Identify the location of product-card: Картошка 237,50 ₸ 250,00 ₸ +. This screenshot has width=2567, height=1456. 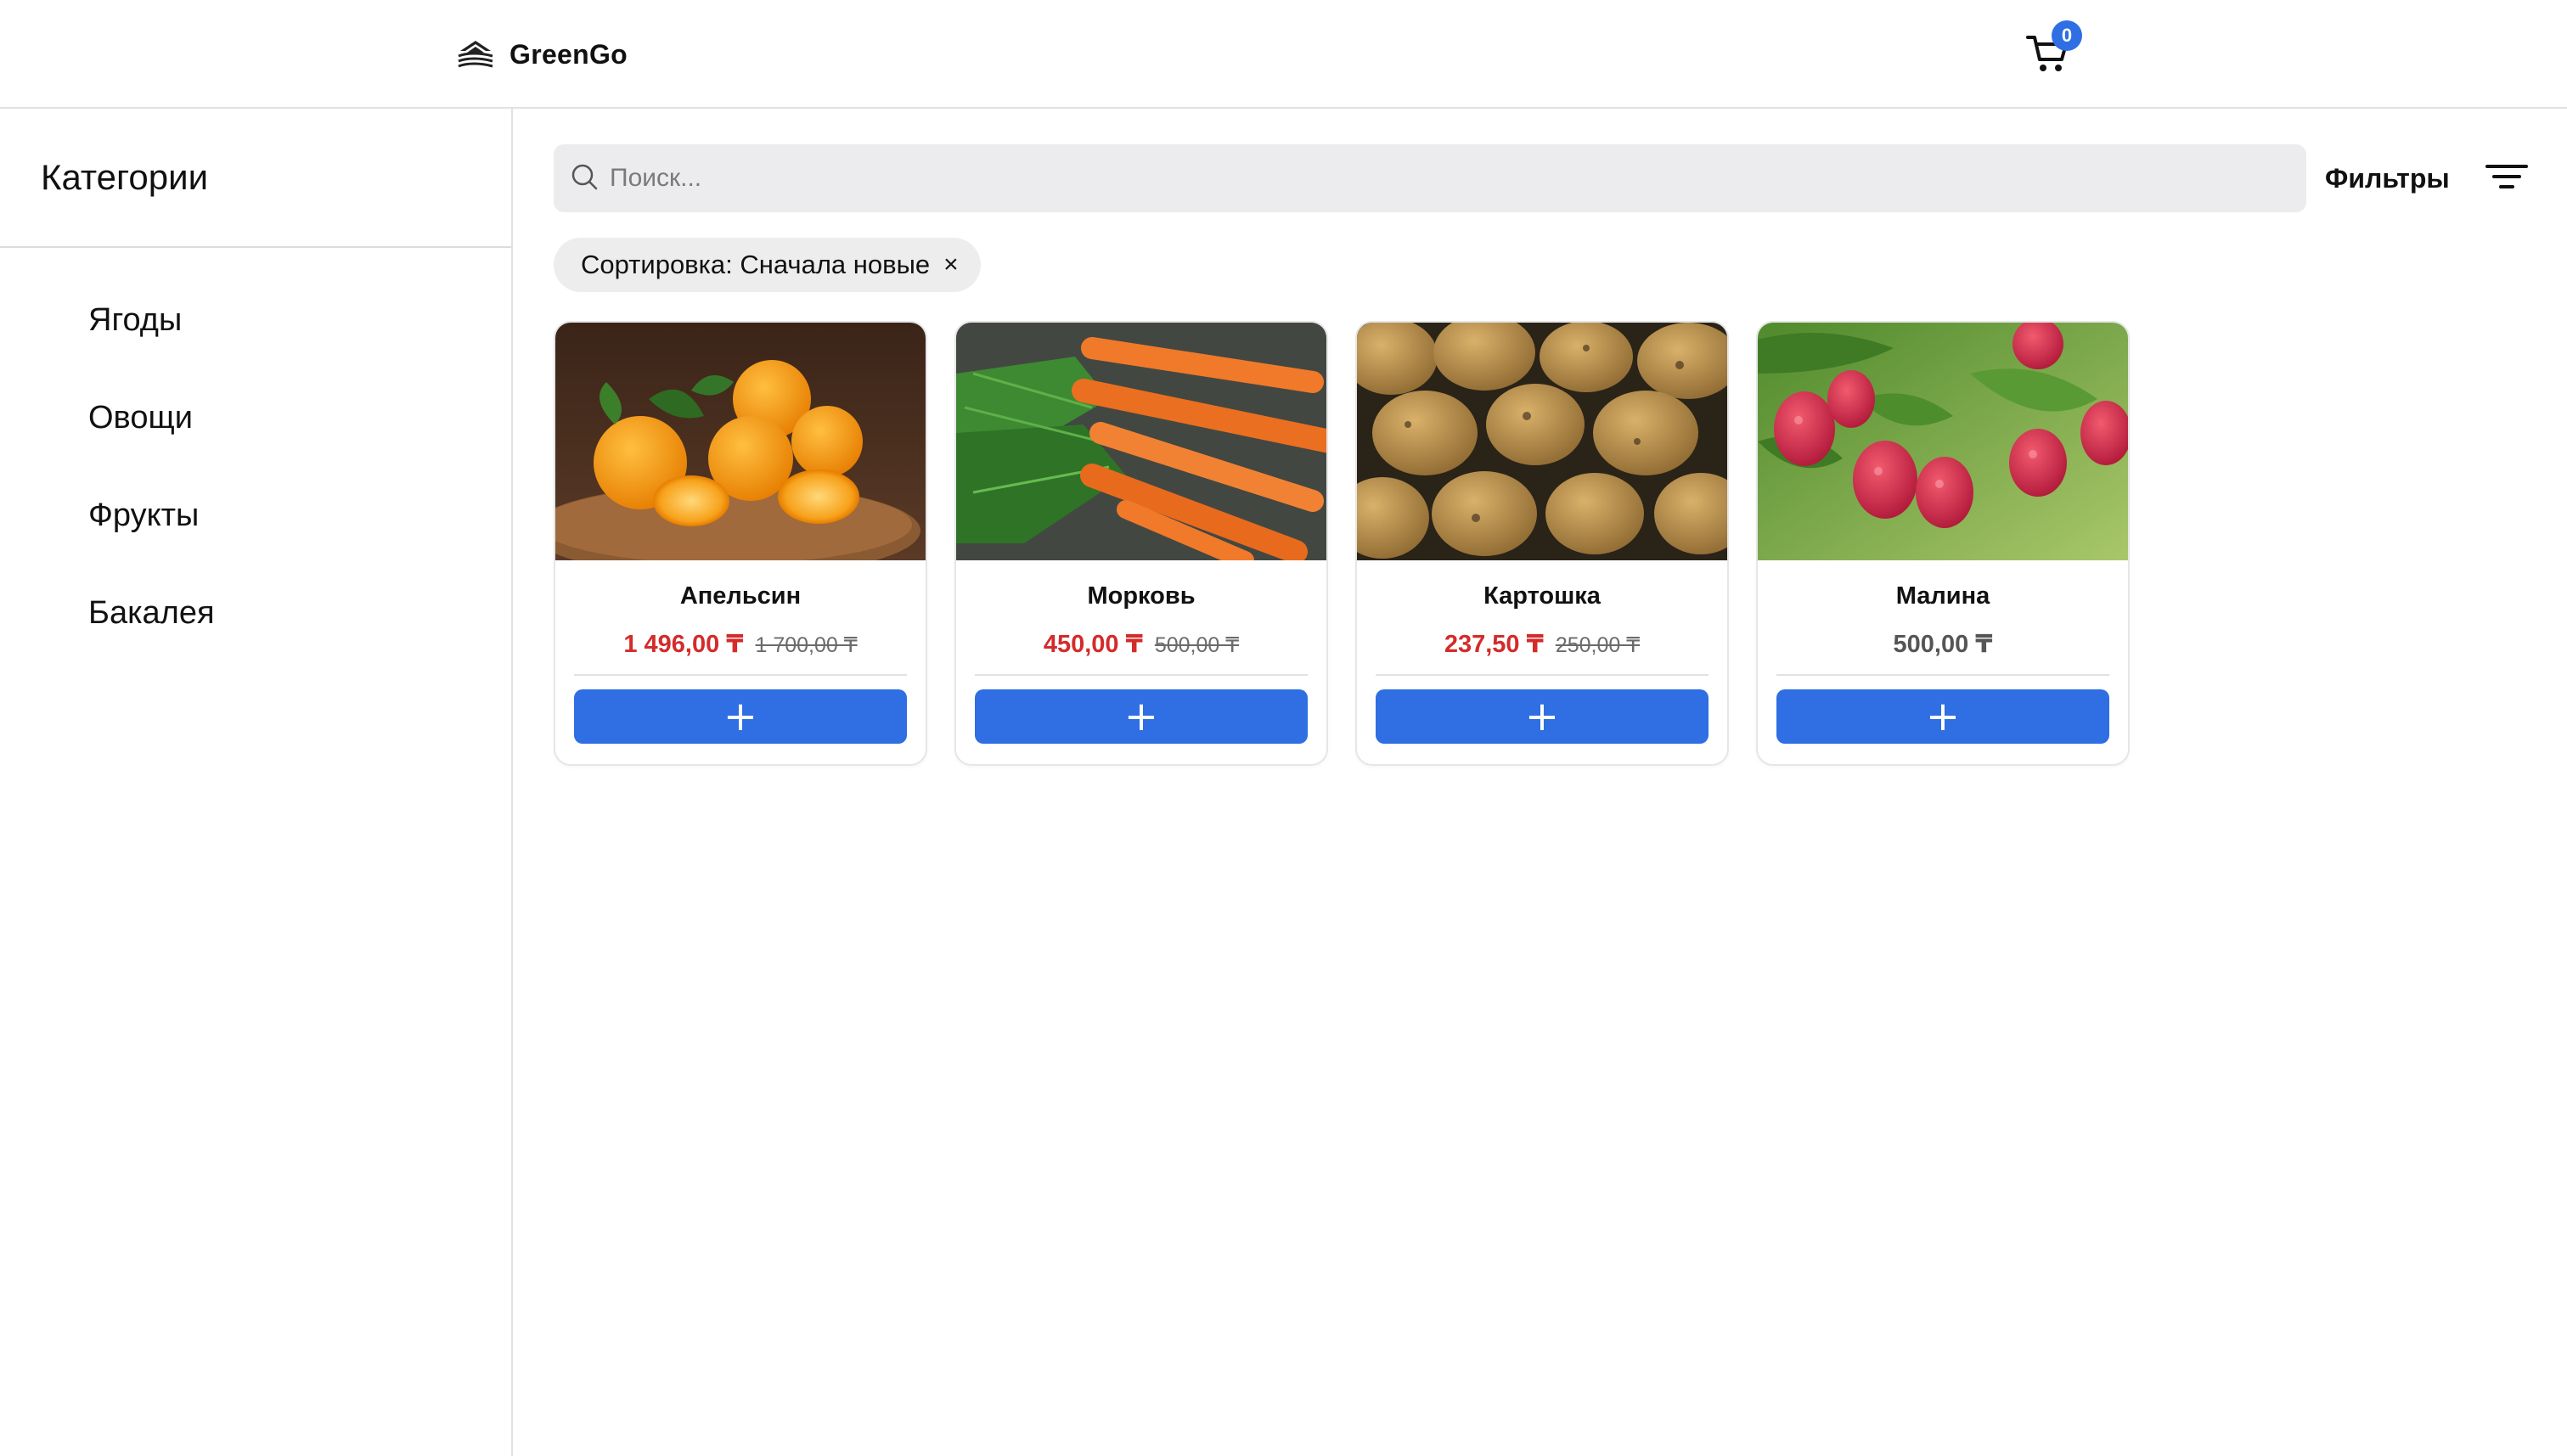
(1542, 543).